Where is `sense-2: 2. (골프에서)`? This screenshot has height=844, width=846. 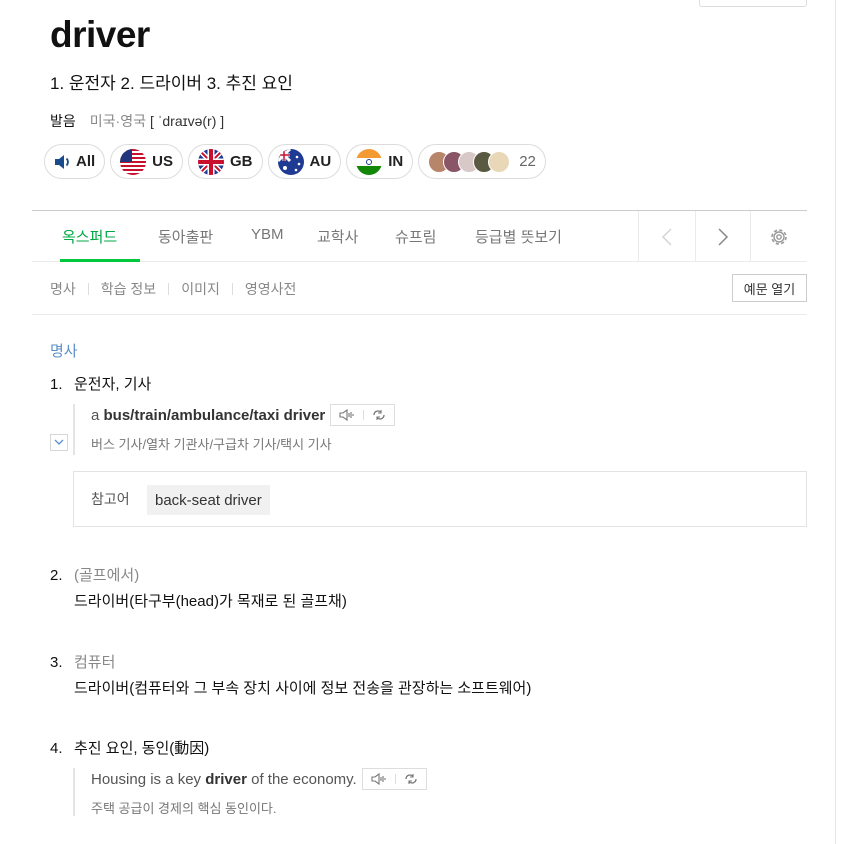 sense-2: 2. (골프에서) is located at coordinates (94, 574).